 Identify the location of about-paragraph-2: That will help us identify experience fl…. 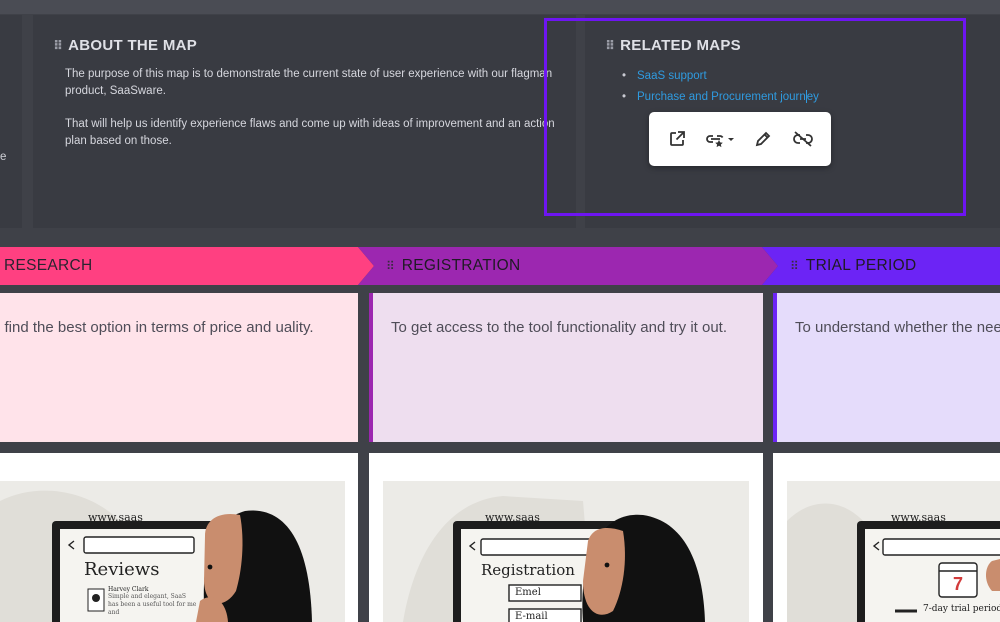
(310, 132).